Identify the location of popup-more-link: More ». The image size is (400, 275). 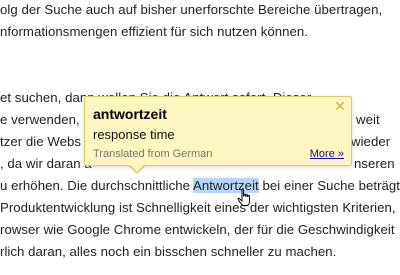
(327, 154).